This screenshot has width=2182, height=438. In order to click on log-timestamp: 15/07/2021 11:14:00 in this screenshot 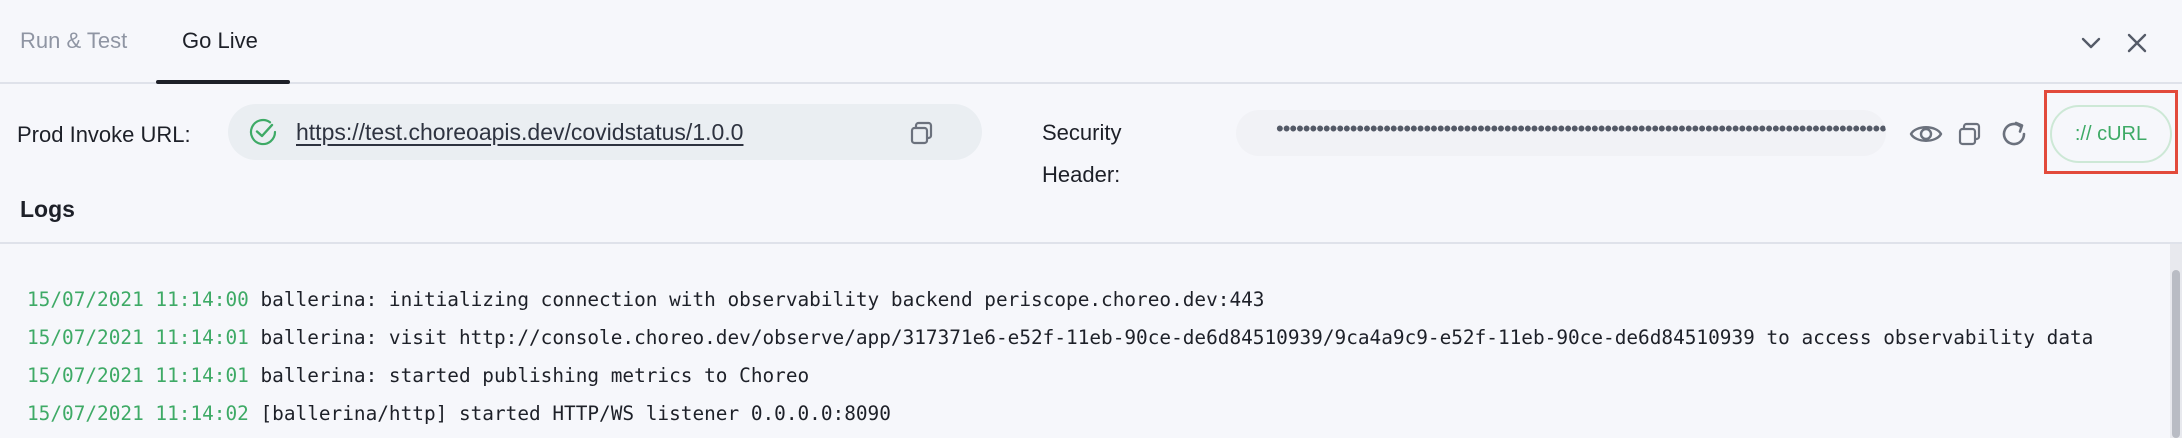, I will do `click(138, 299)`.